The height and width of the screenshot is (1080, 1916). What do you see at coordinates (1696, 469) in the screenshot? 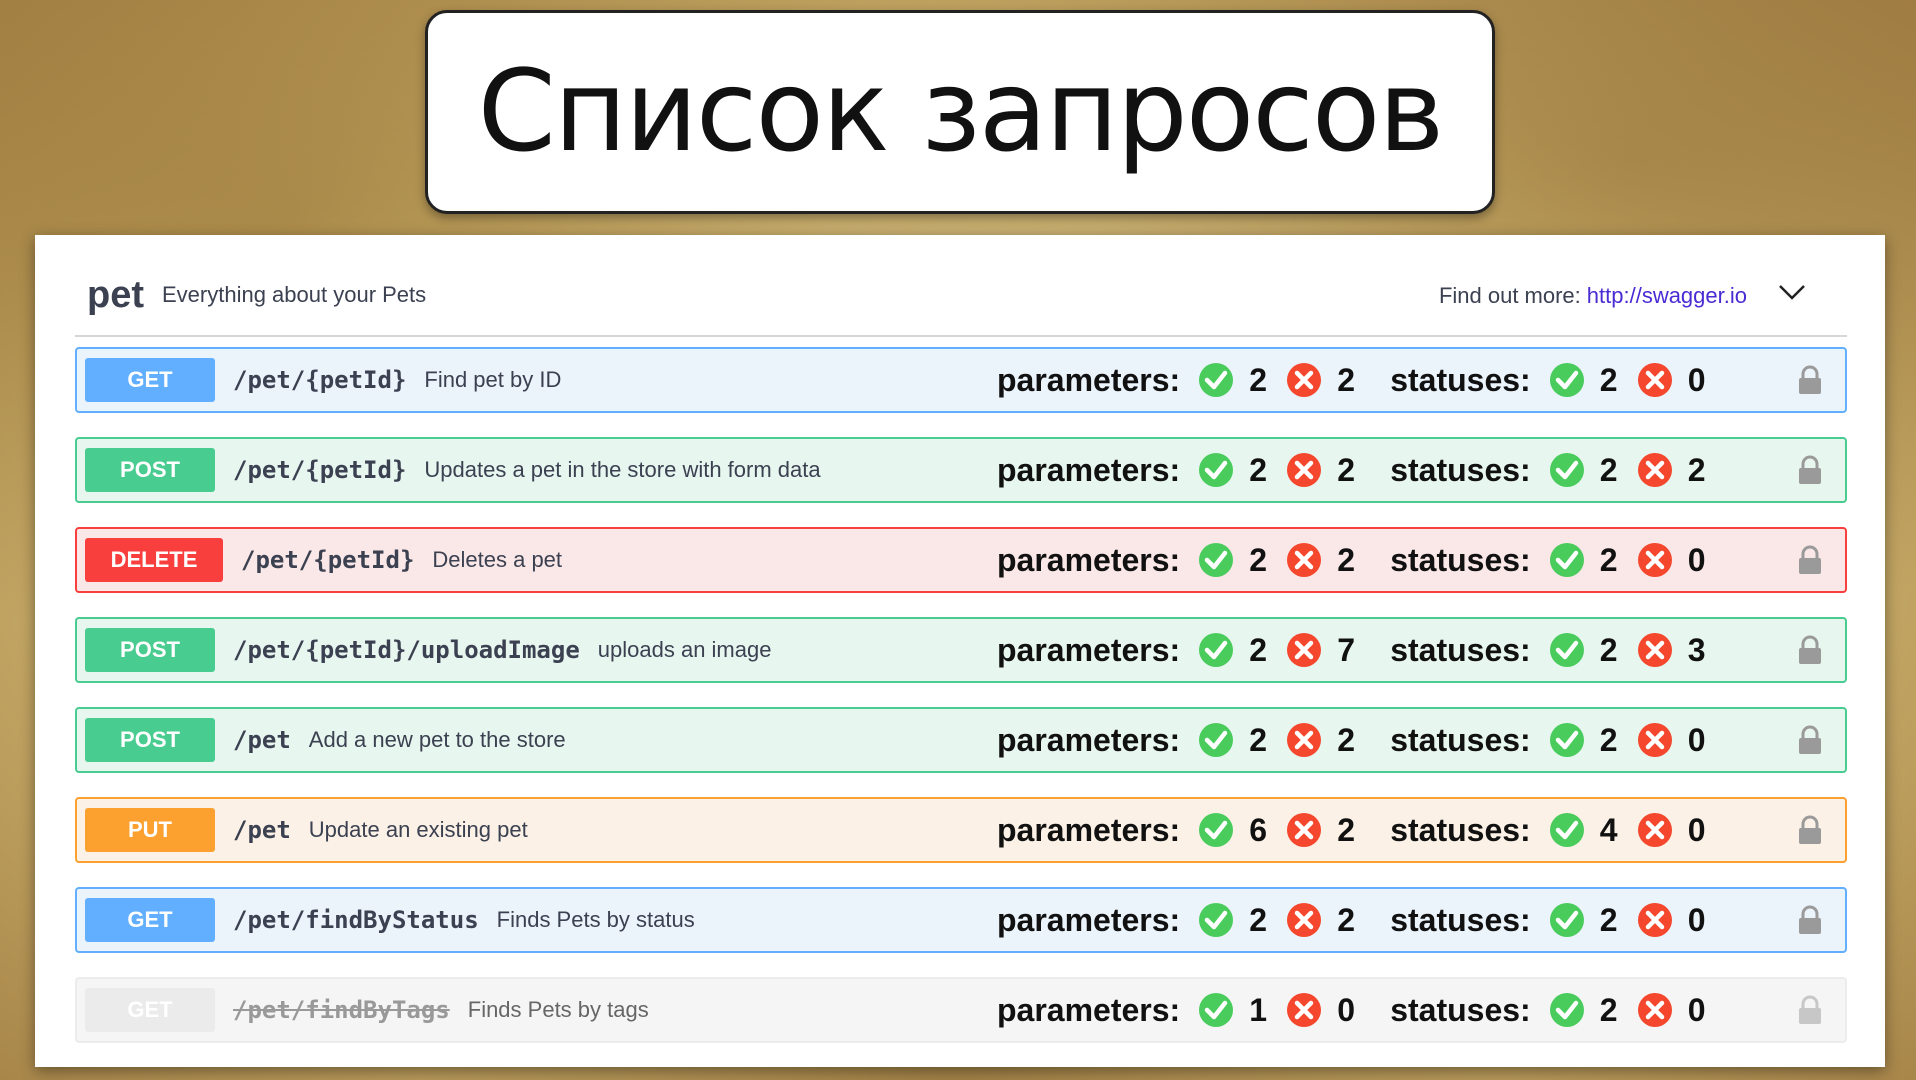
I see `status-fail-count: 2` at bounding box center [1696, 469].